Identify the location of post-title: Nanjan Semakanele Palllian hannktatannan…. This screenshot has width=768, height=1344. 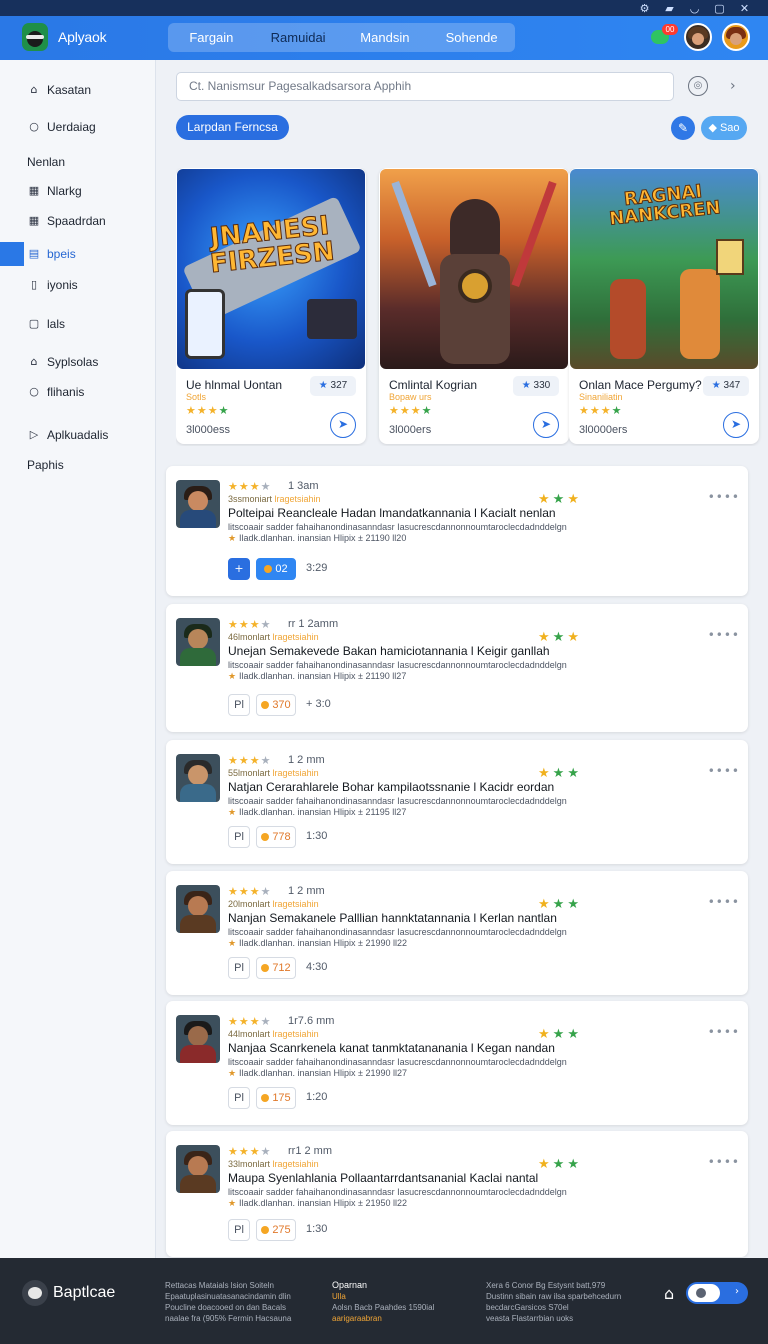
(392, 918).